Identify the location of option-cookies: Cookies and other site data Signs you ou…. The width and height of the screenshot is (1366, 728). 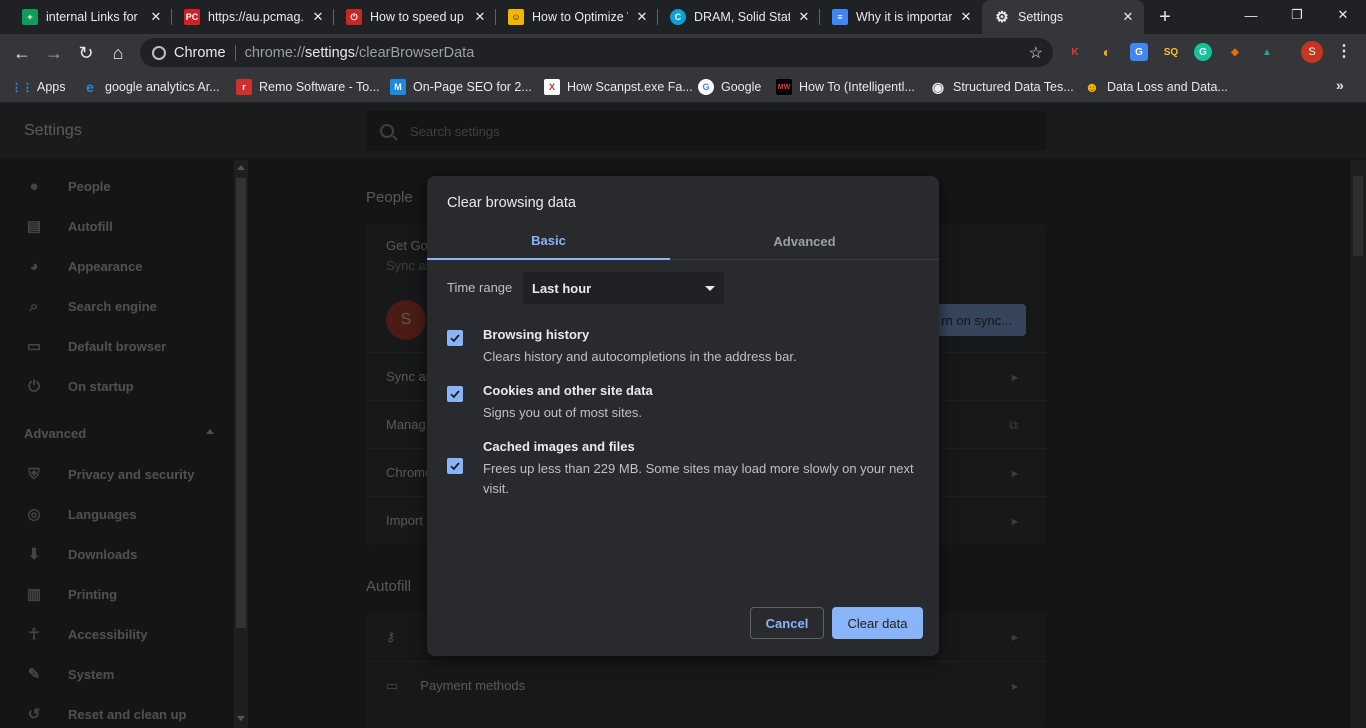
(682, 406).